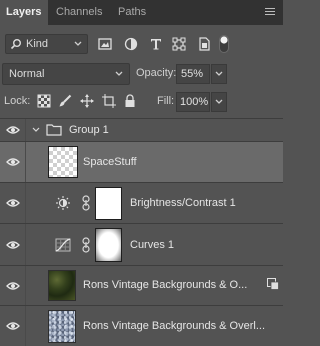  I want to click on fill-input: 100%, so click(193, 102).